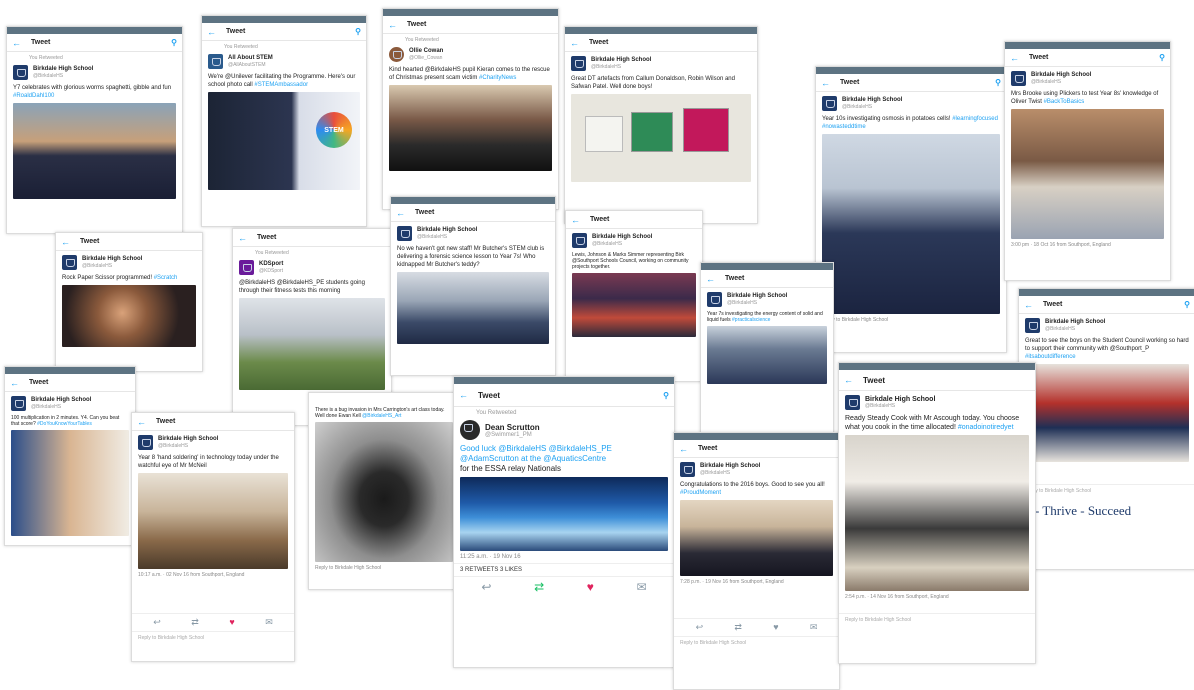  Describe the element at coordinates (312, 344) in the screenshot. I see `photo-fitness-tests` at that location.